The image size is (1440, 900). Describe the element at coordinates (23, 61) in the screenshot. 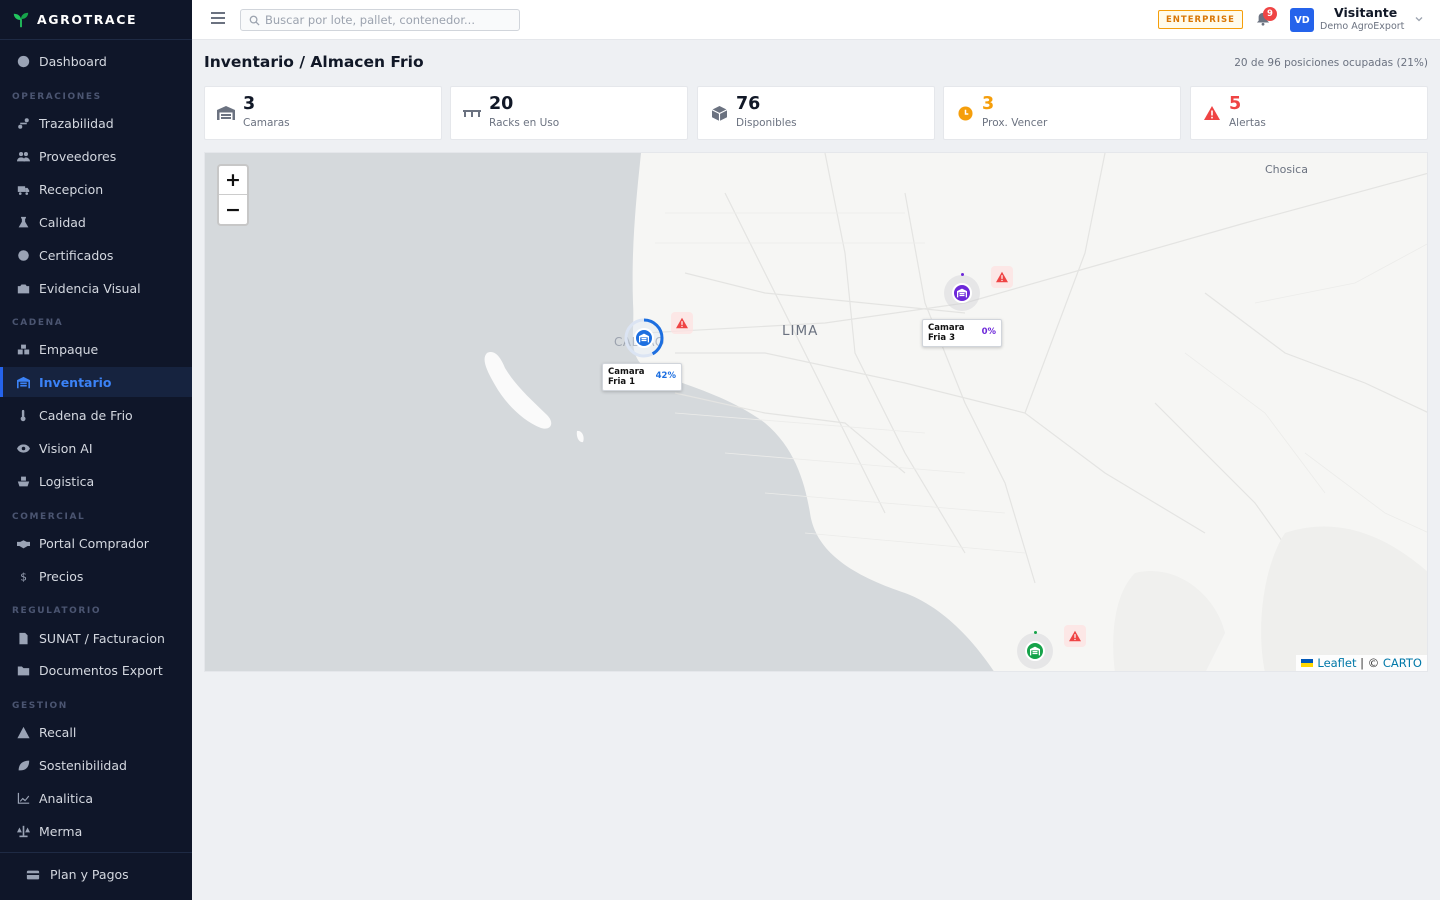

I see `dashboard-icon` at that location.